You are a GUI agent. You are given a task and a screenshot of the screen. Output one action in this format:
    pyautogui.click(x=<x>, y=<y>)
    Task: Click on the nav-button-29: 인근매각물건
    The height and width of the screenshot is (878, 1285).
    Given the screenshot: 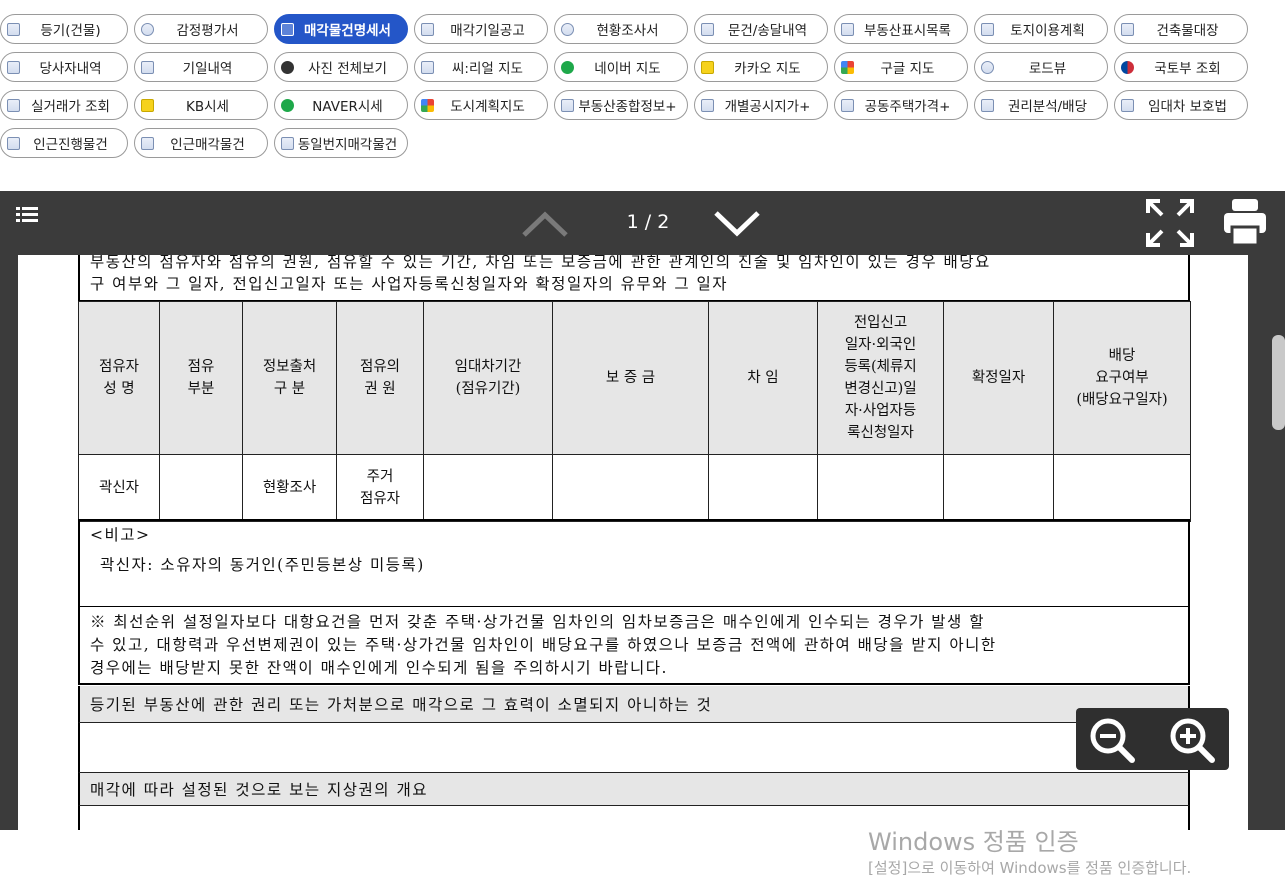 What is the action you would take?
    pyautogui.click(x=201, y=143)
    